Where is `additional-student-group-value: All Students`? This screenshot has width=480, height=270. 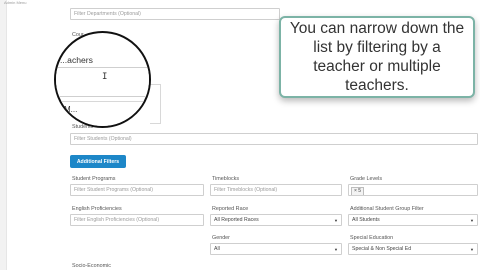
additional-student-group-value: All Students is located at coordinates (366, 220).